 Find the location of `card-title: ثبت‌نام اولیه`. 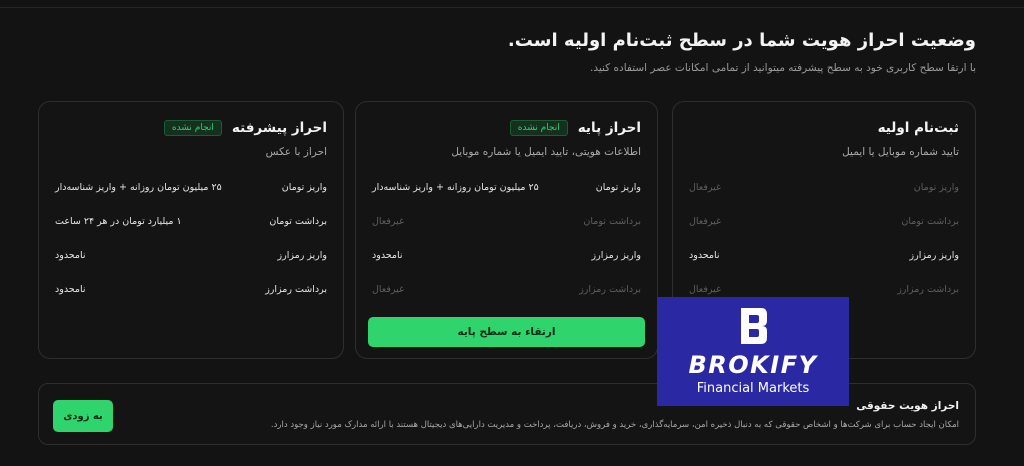

card-title: ثبت‌نام اولیه is located at coordinates (918, 128).